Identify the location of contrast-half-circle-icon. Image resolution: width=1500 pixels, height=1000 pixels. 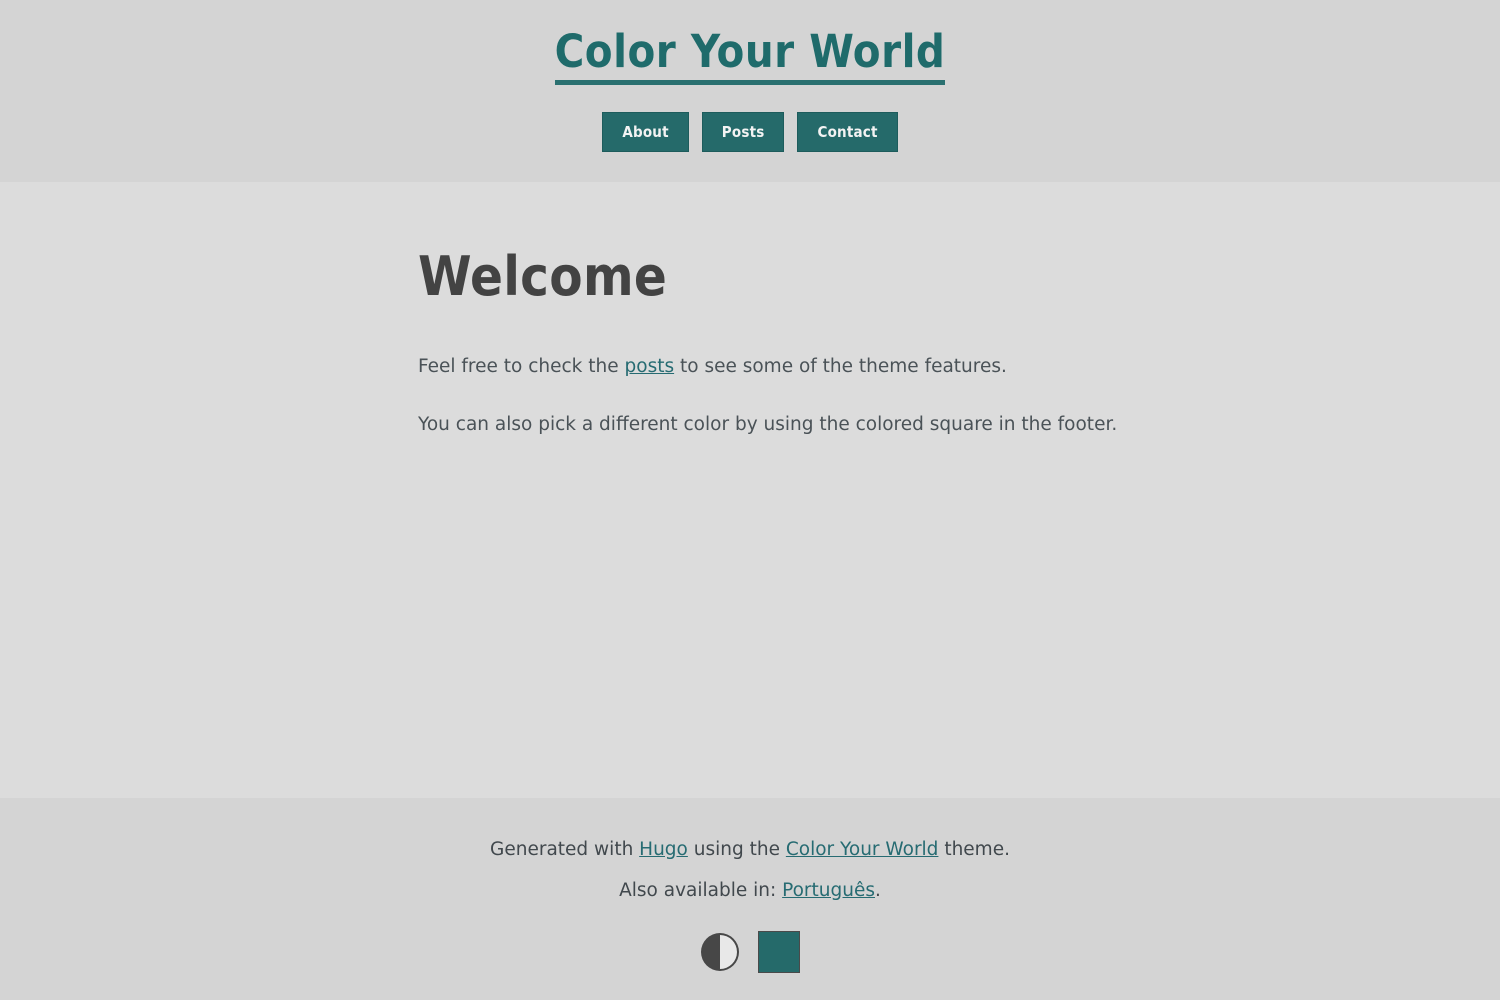
(720, 952).